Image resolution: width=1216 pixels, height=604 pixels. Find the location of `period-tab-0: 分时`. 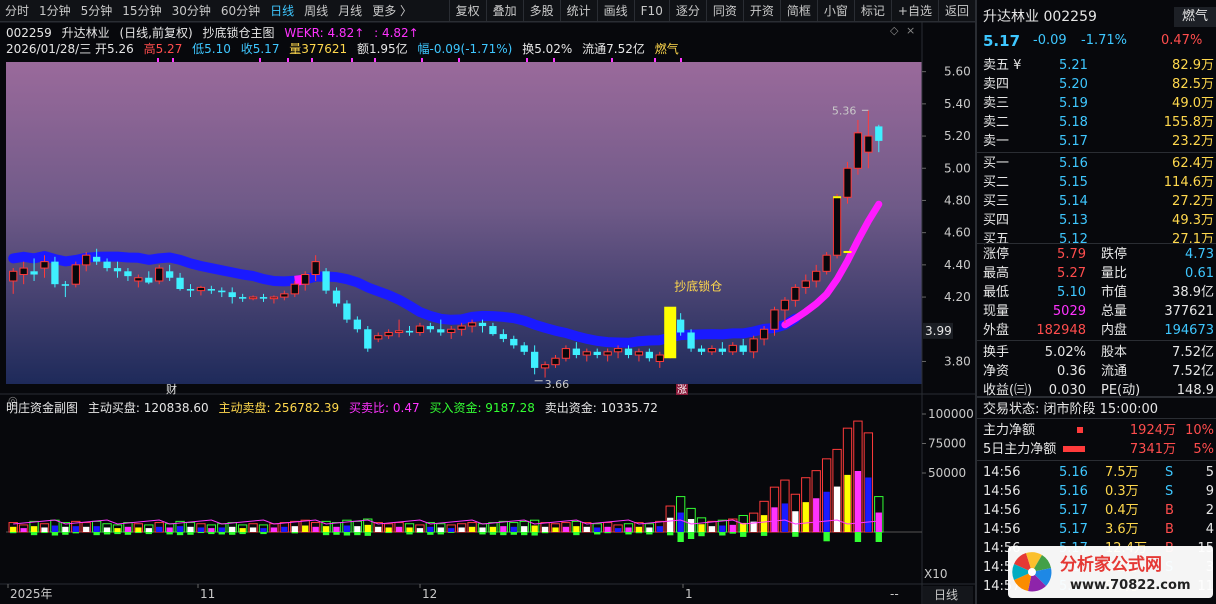

period-tab-0: 分时 is located at coordinates (17, 11).